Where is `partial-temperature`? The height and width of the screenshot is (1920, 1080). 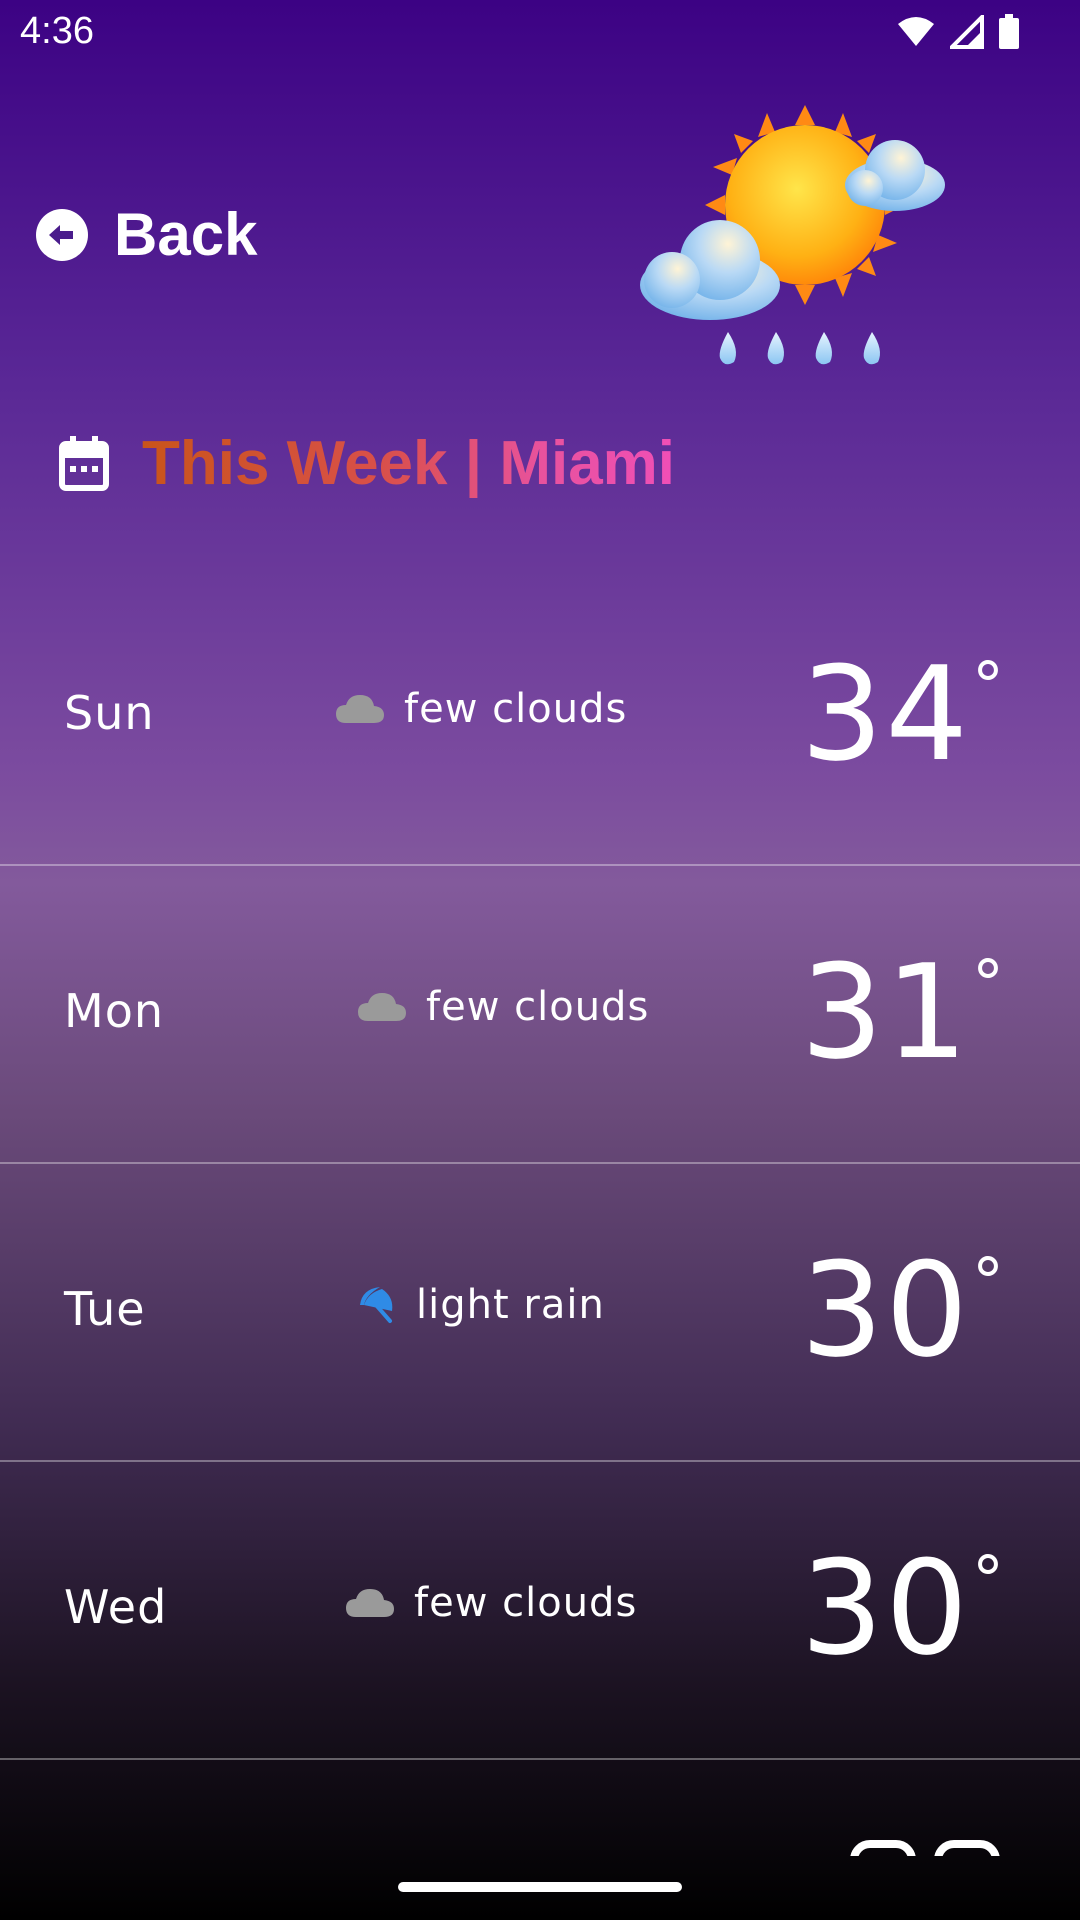 partial-temperature is located at coordinates (925, 1848).